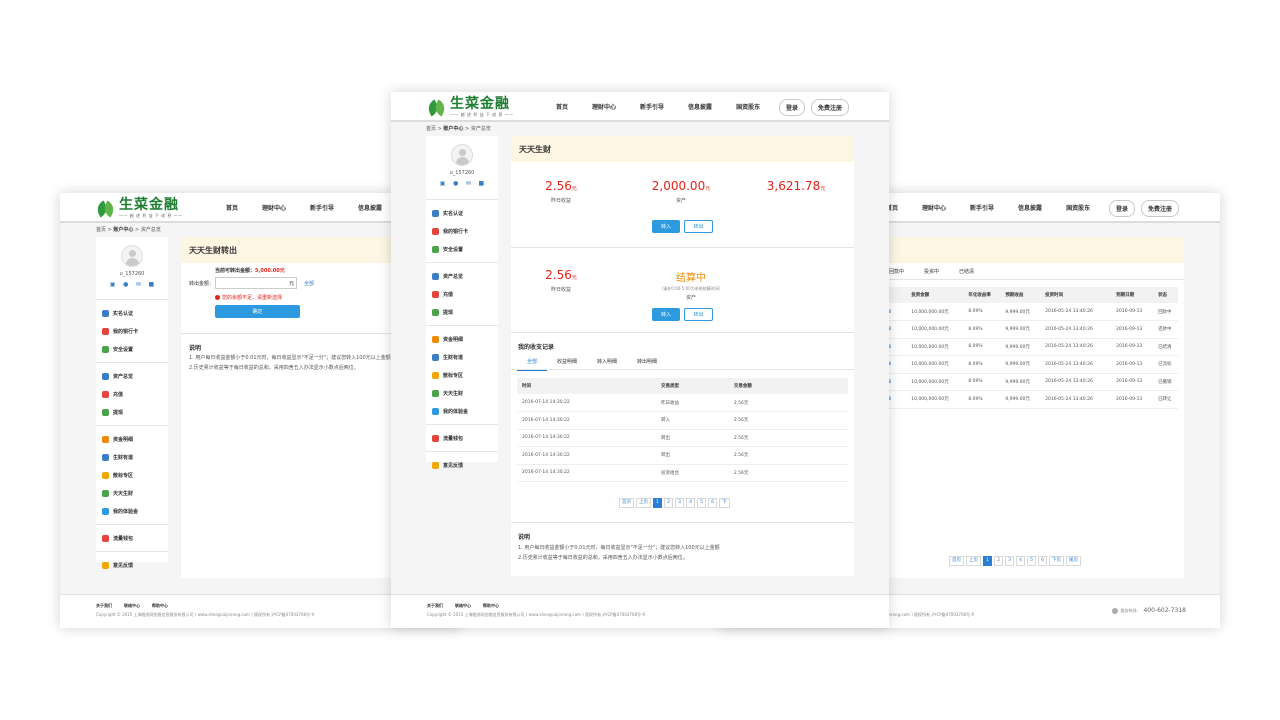 This screenshot has height=720, width=1280. I want to click on note-line-2: 2.历史累计收益等于每日收益的总和，采用四舍五入办法显示小数点后两位。, so click(274, 368).